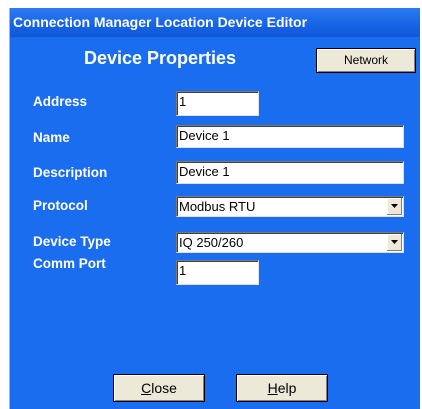 The width and height of the screenshot is (422, 409). I want to click on help-label: elp, so click(287, 388).